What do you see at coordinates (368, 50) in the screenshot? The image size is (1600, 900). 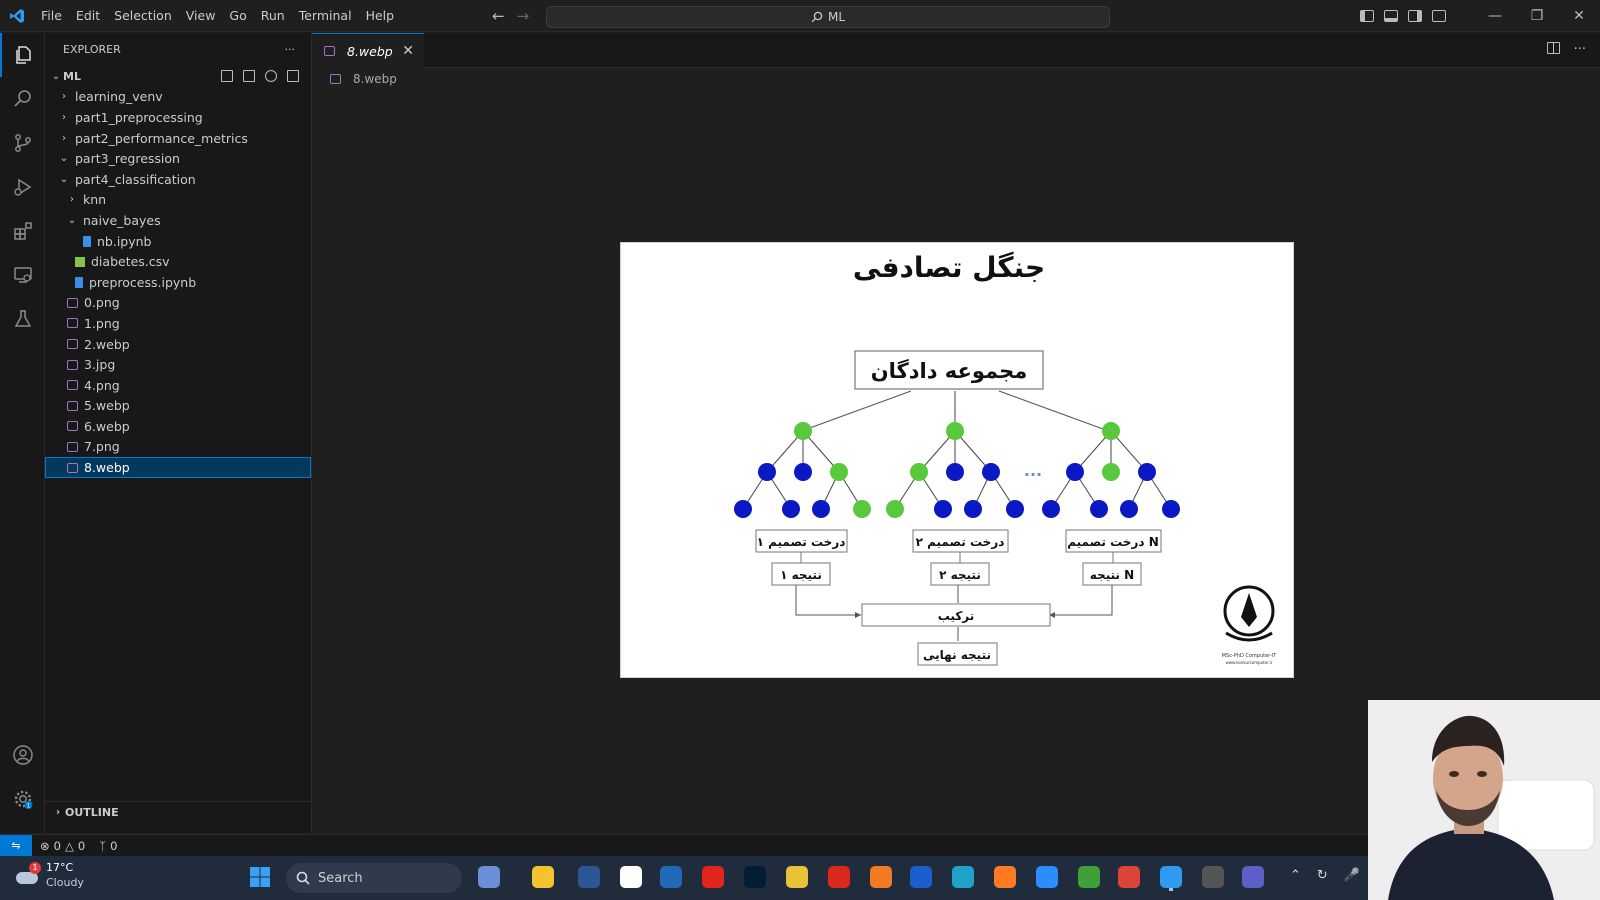 I see `tab-8-webp: 8.webp ✕` at bounding box center [368, 50].